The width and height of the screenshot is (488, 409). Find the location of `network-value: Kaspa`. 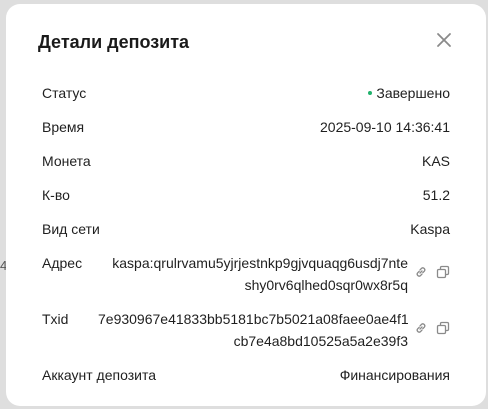

network-value: Kaspa is located at coordinates (430, 229).